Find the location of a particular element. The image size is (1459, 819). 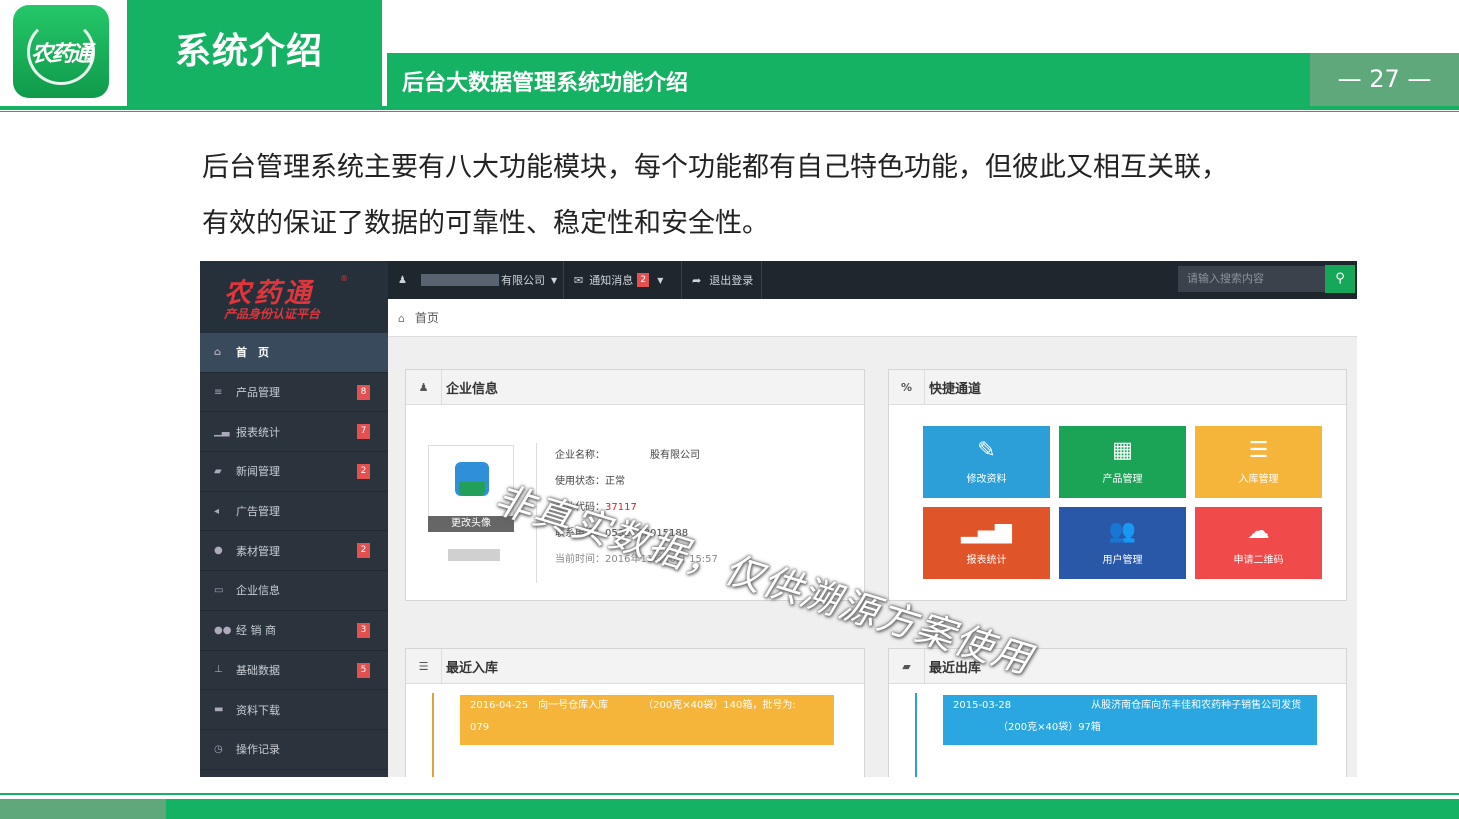

timeline-line is located at coordinates (433, 735).